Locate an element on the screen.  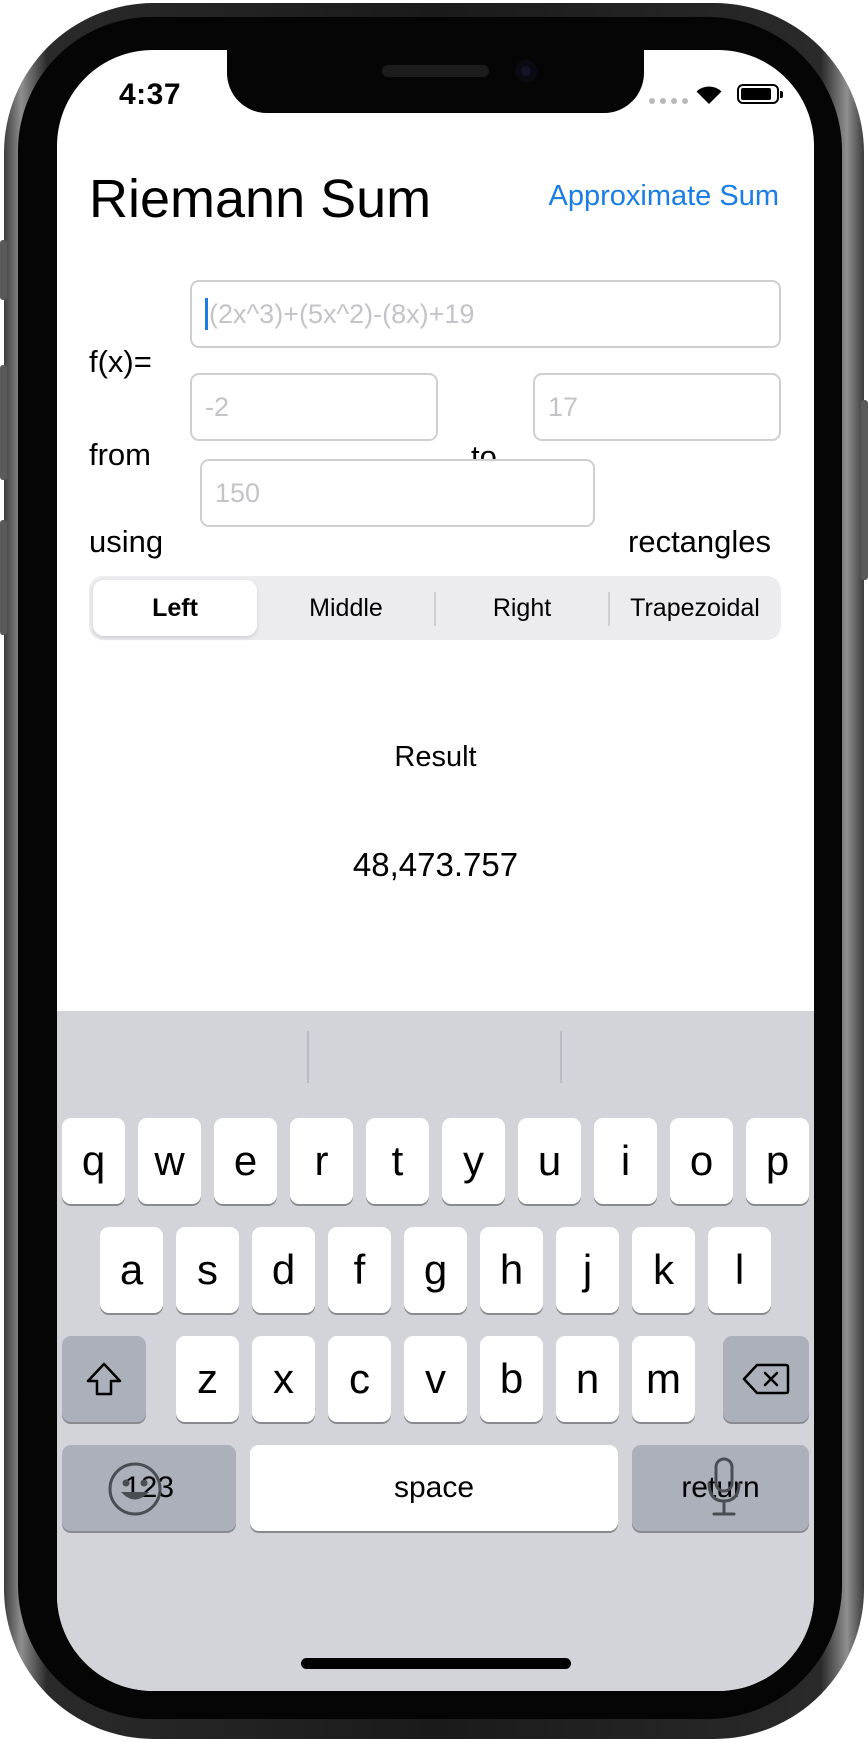
function-label: f(x)= is located at coordinates (120, 361).